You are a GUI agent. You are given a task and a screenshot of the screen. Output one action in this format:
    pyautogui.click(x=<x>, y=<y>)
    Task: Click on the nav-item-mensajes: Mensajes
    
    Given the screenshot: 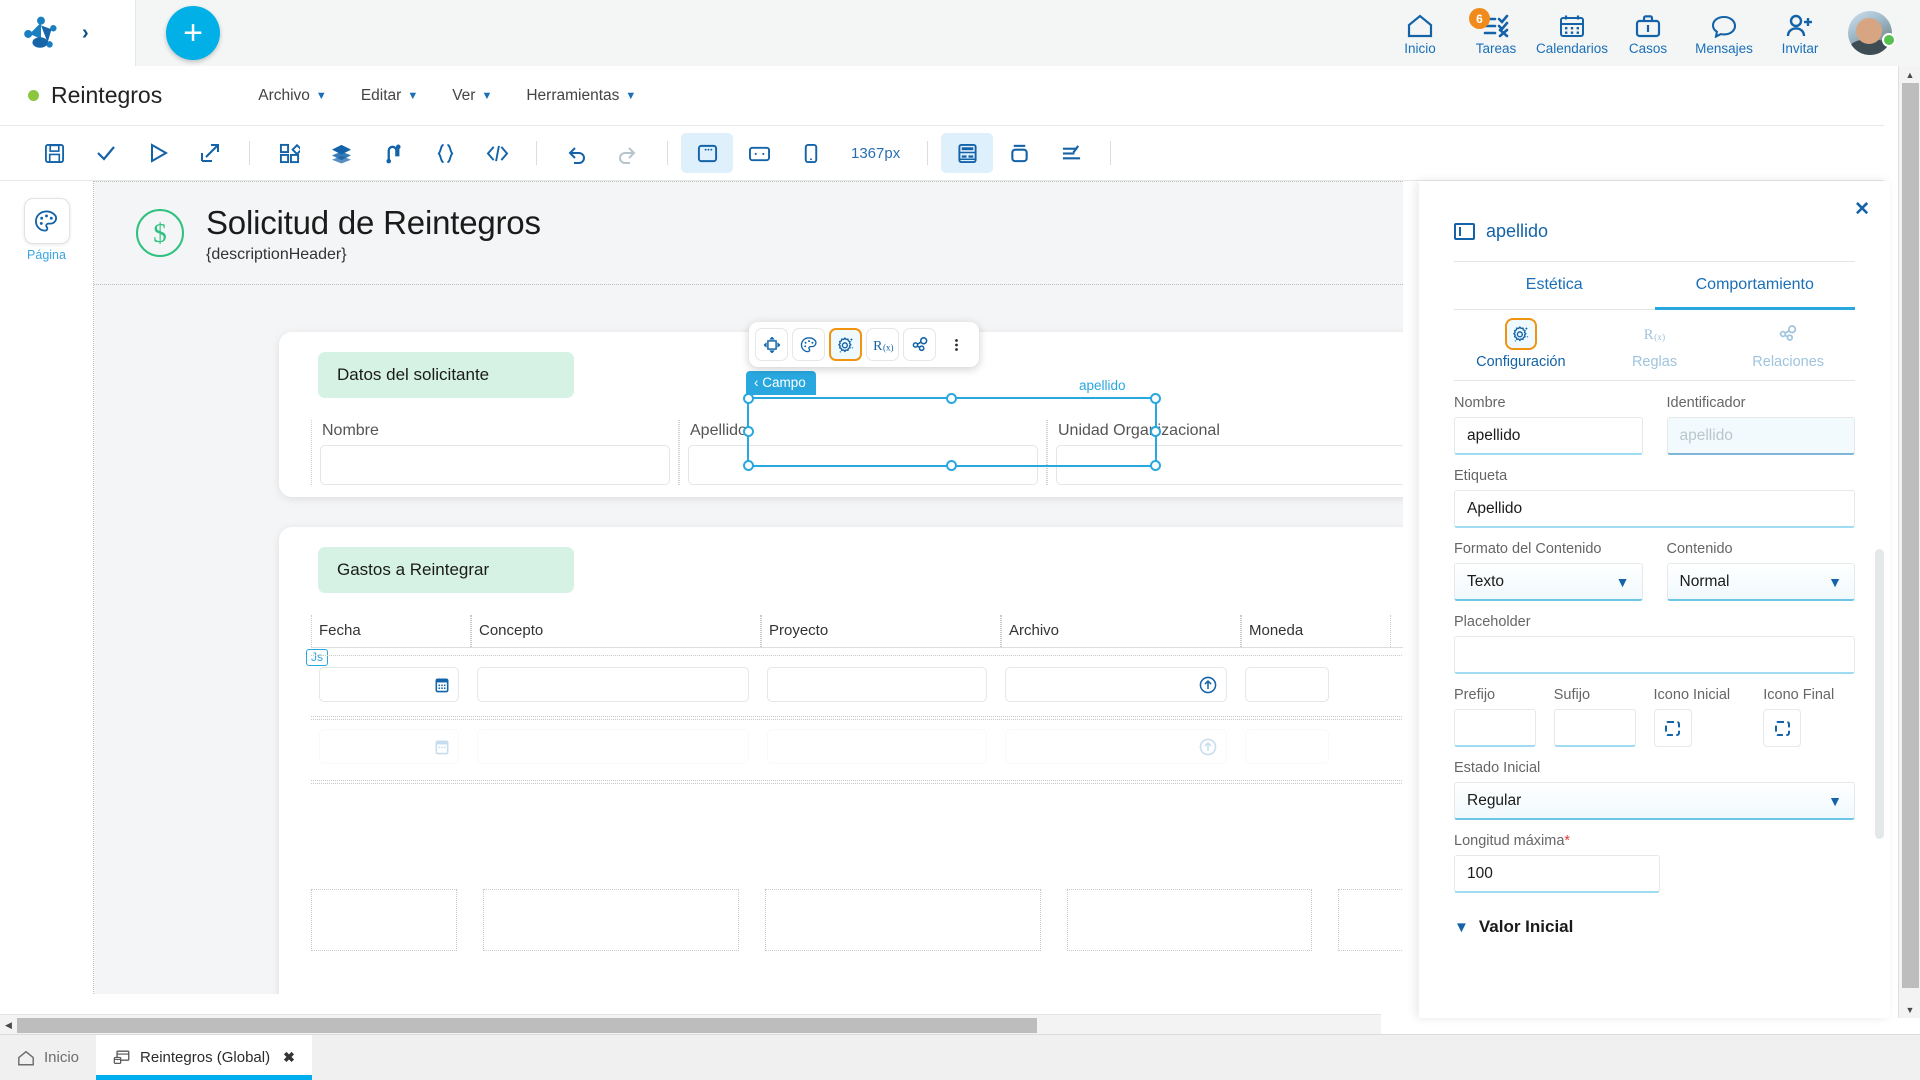 What is the action you would take?
    pyautogui.click(x=1724, y=33)
    